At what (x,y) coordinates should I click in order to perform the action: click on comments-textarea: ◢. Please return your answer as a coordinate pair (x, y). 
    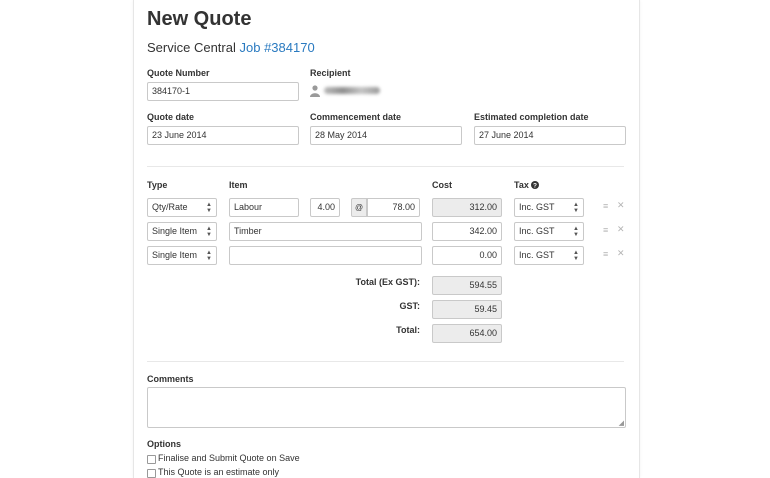
    Looking at the image, I should click on (386, 407).